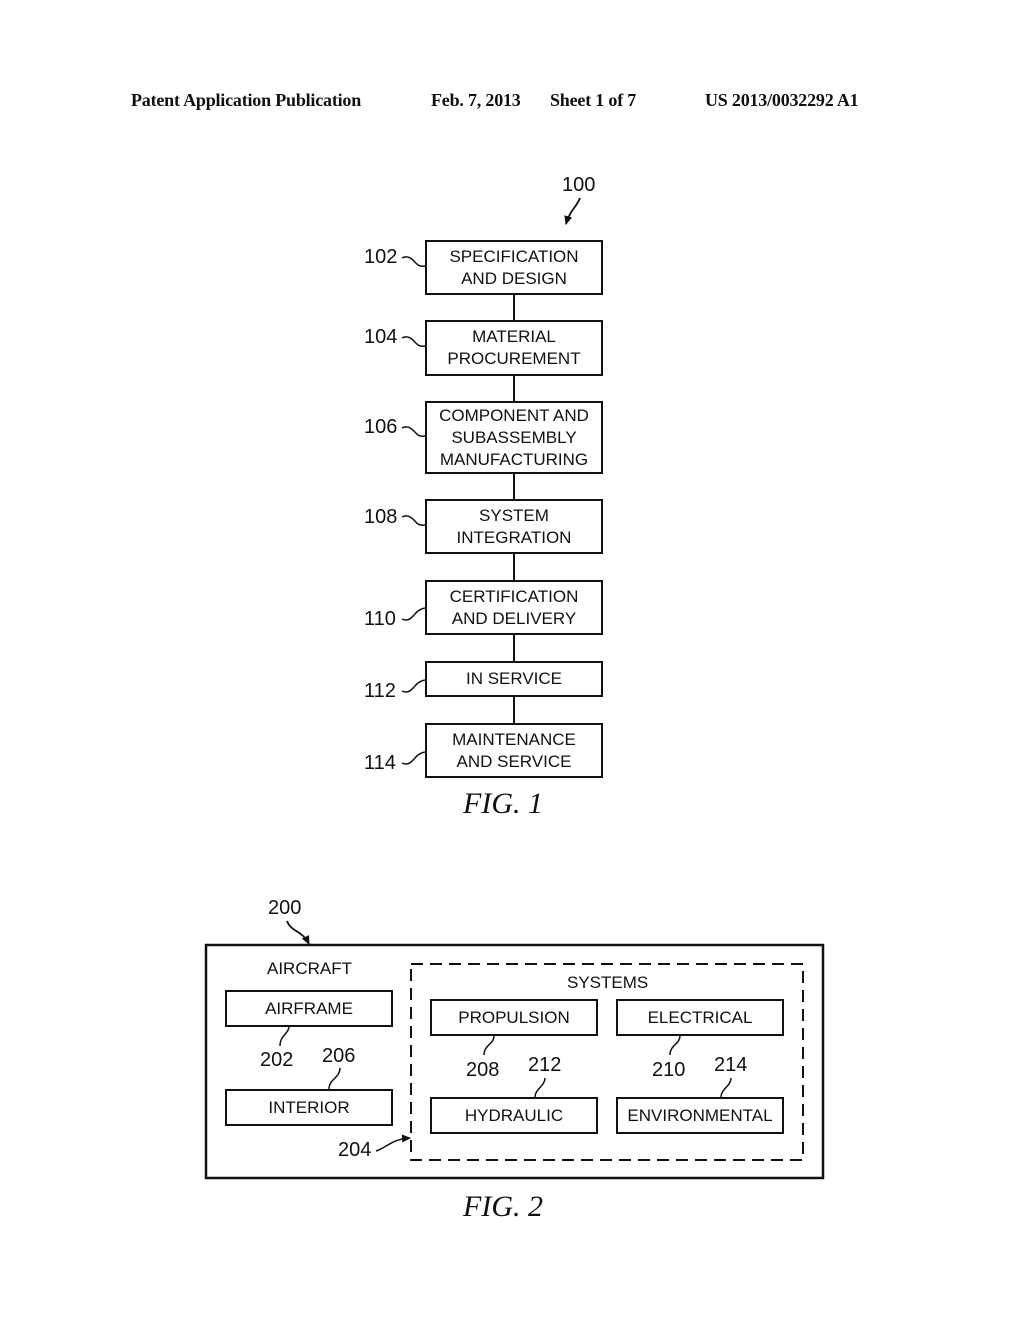 This screenshot has width=1024, height=1320. Describe the element at coordinates (380, 763) in the screenshot. I see `ref-114: 114` at that location.